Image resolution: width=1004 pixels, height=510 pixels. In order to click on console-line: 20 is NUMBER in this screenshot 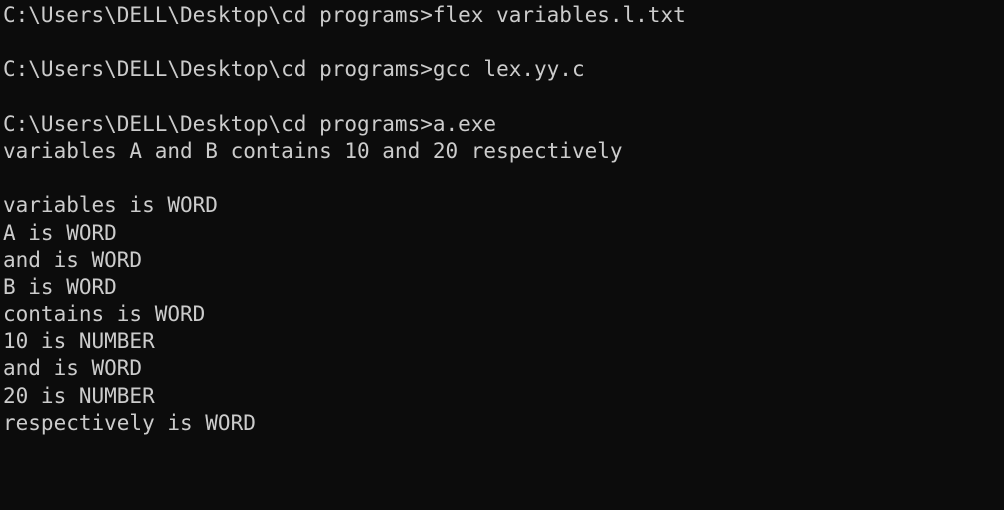, I will do `click(79, 395)`.